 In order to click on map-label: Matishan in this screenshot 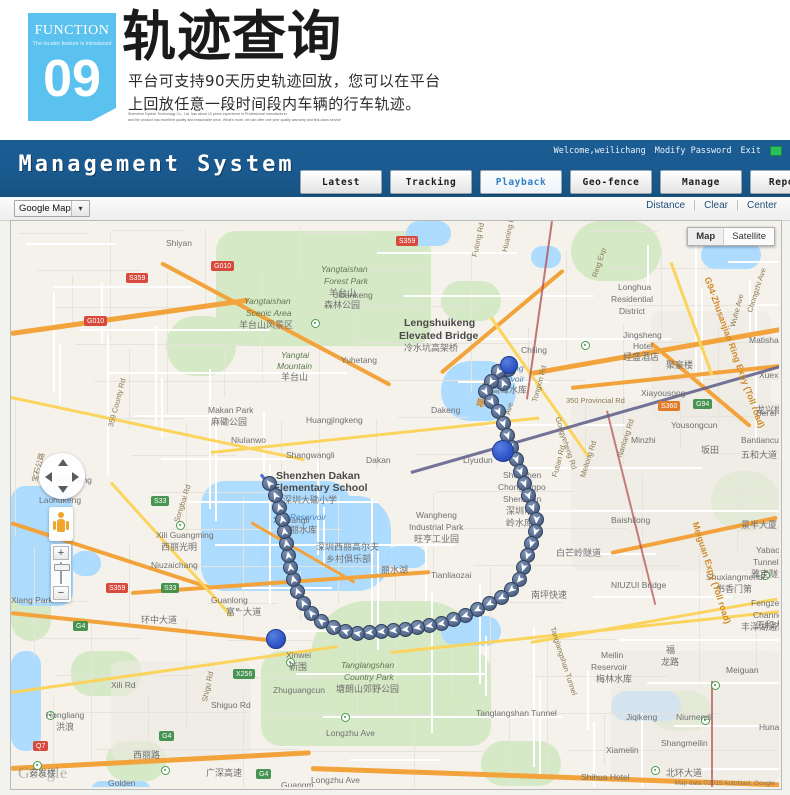, I will do `click(764, 340)`.